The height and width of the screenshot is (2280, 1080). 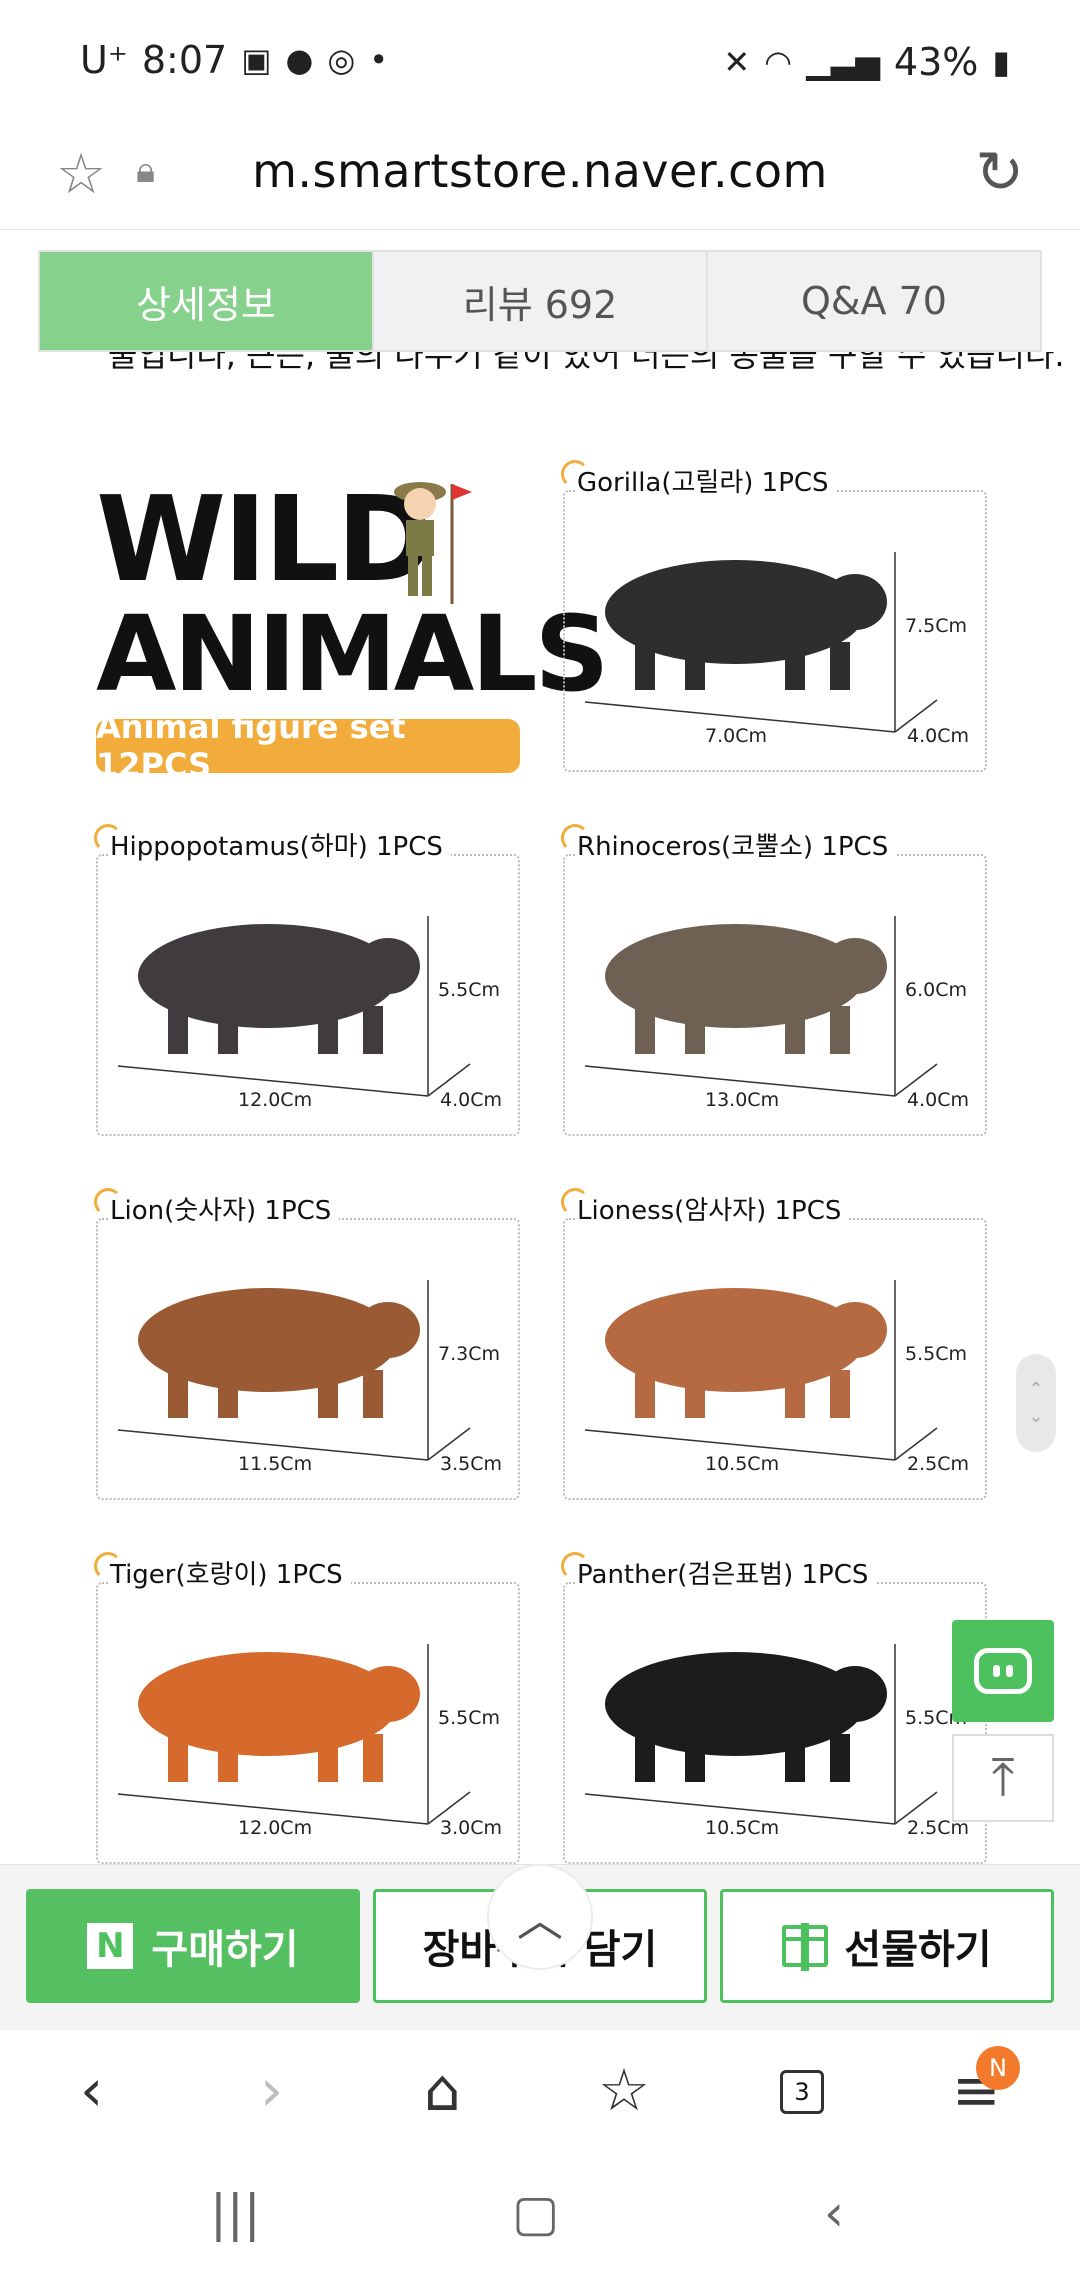 What do you see at coordinates (805, 1947) in the screenshot?
I see `gift-icon` at bounding box center [805, 1947].